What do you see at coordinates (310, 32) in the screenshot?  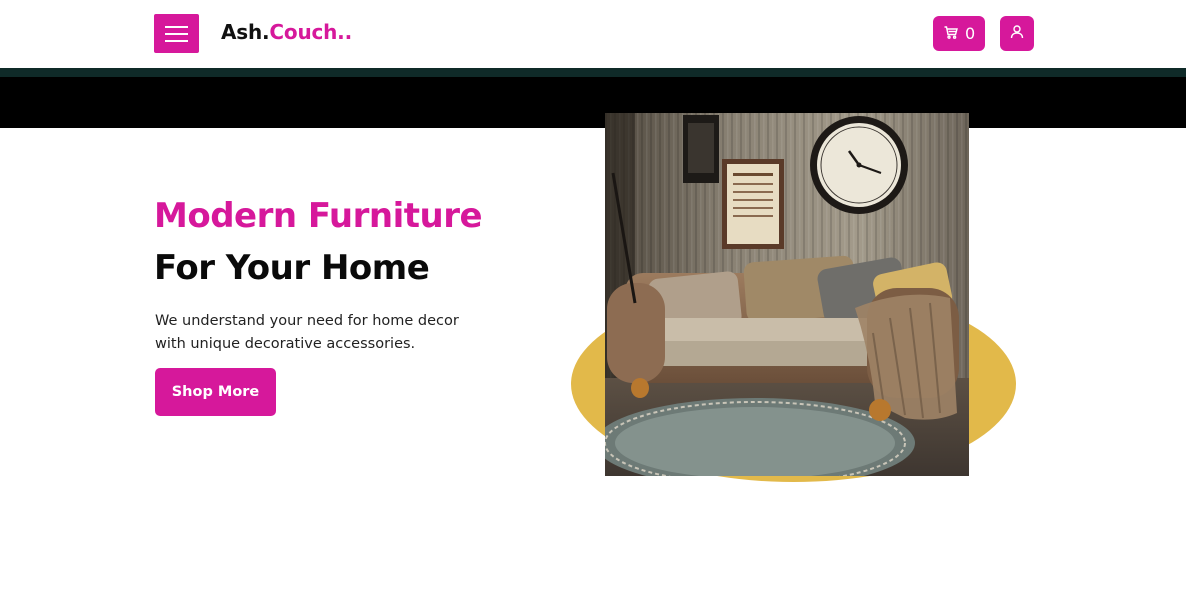 I see `brand-accent: Couch..` at bounding box center [310, 32].